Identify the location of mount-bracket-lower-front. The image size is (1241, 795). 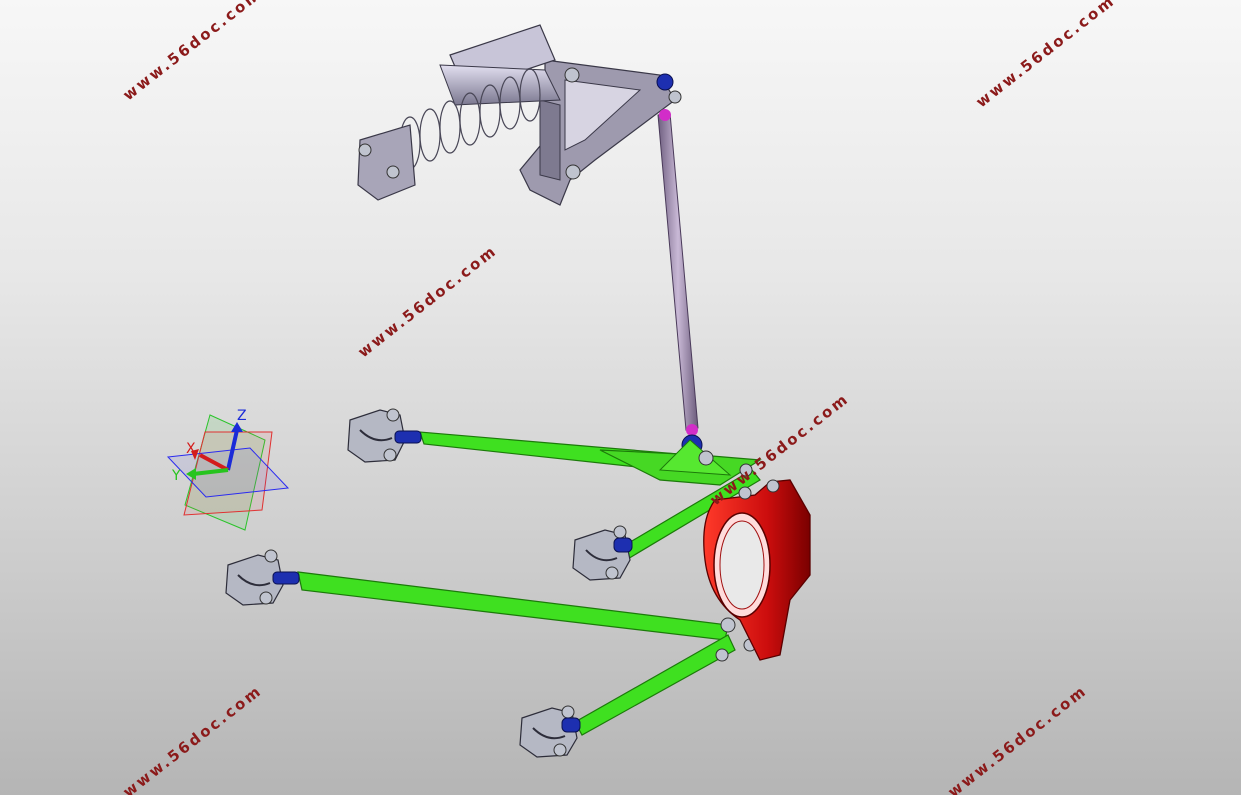
(262, 577).